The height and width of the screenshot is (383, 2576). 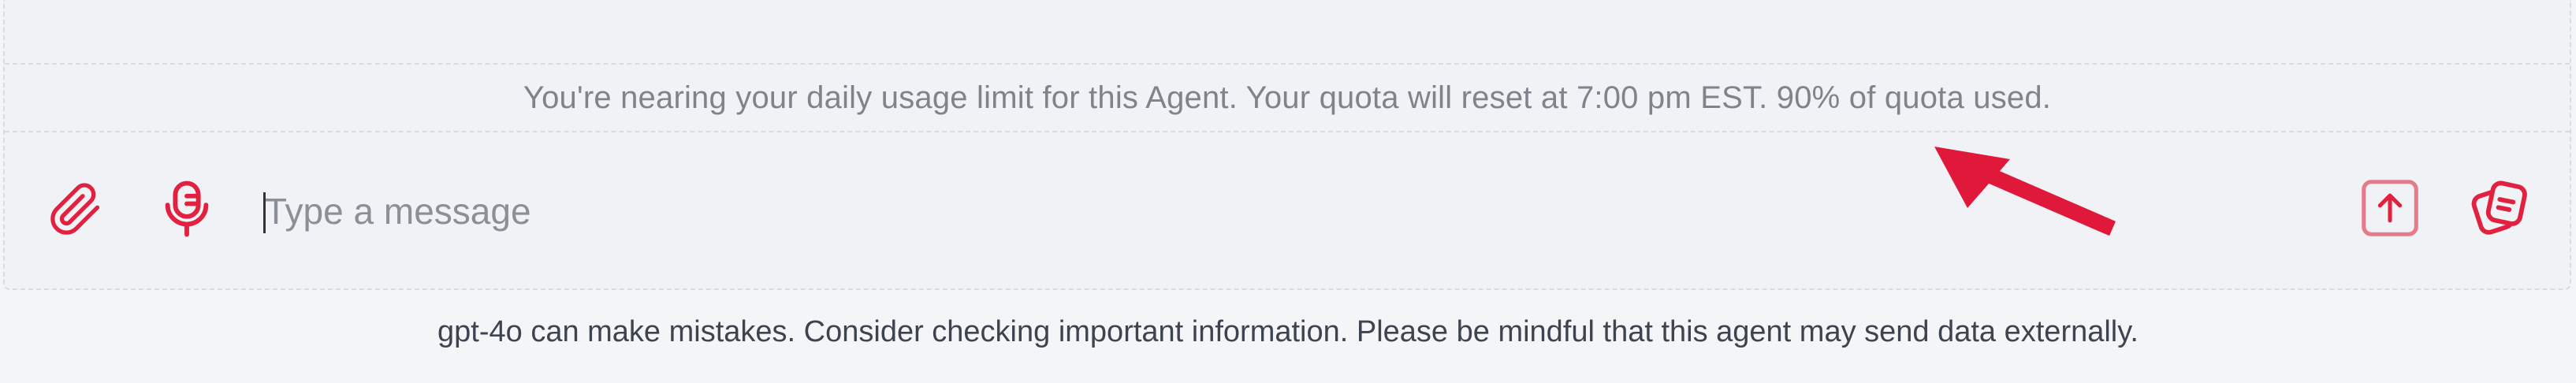 I want to click on paperclip-icon, so click(x=75, y=209).